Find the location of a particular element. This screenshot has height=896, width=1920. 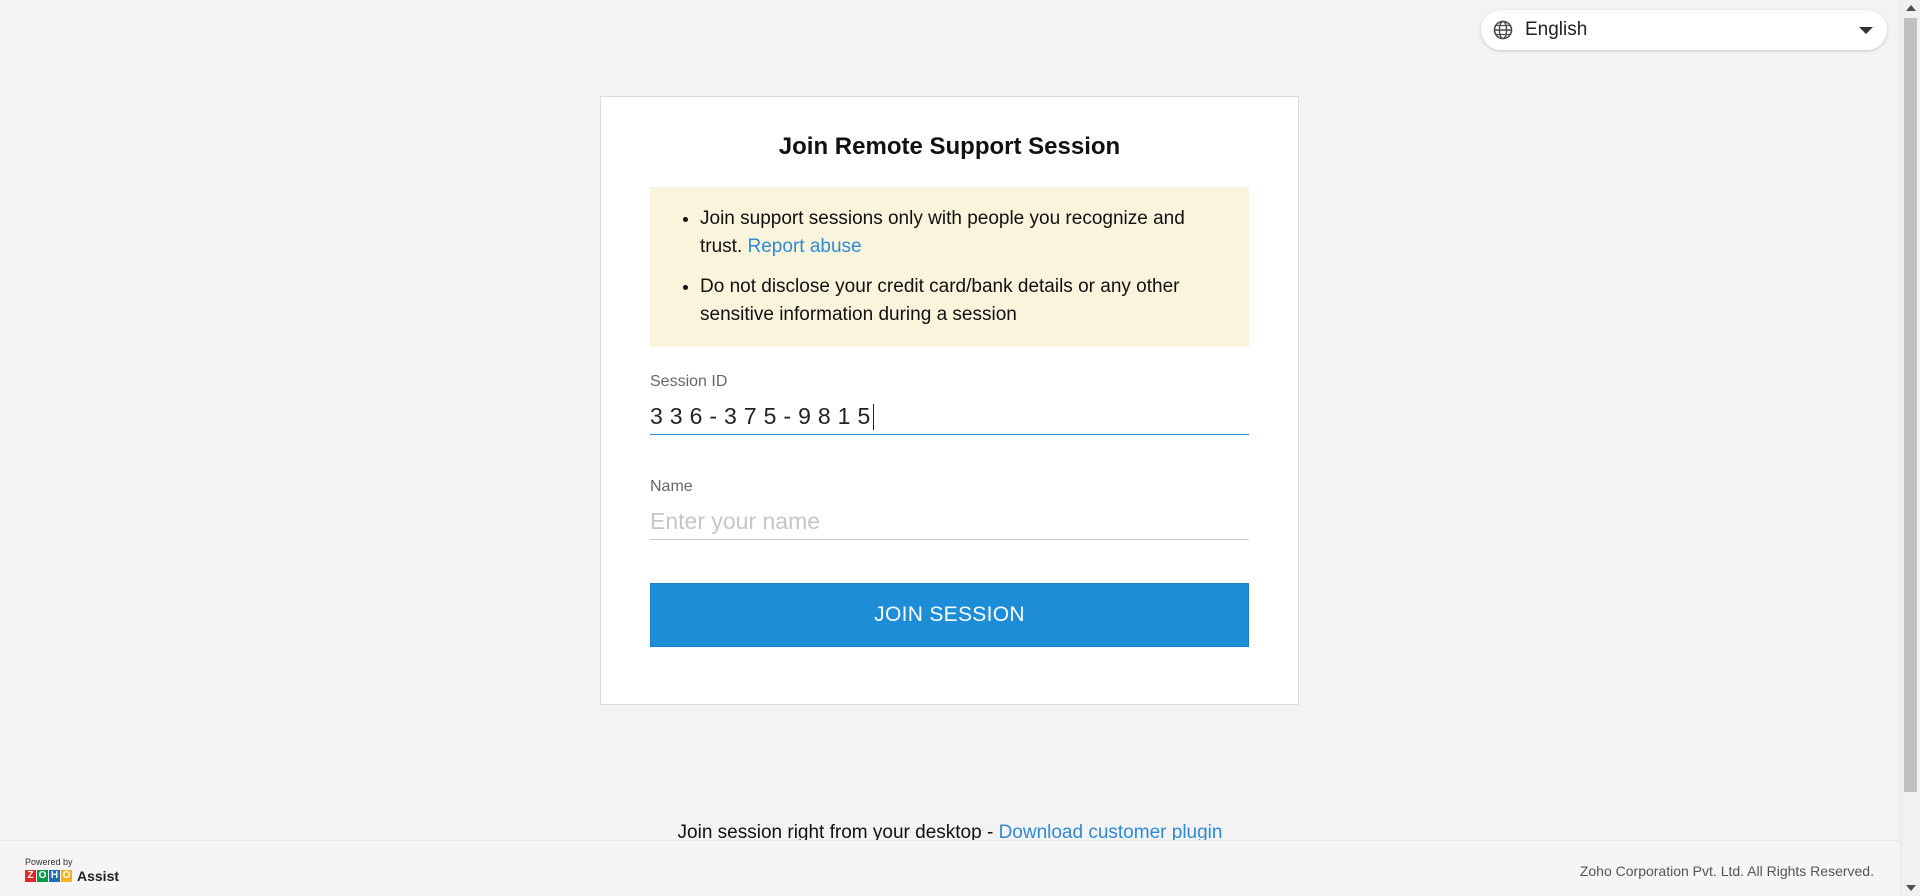

globe-icon is located at coordinates (1503, 30).